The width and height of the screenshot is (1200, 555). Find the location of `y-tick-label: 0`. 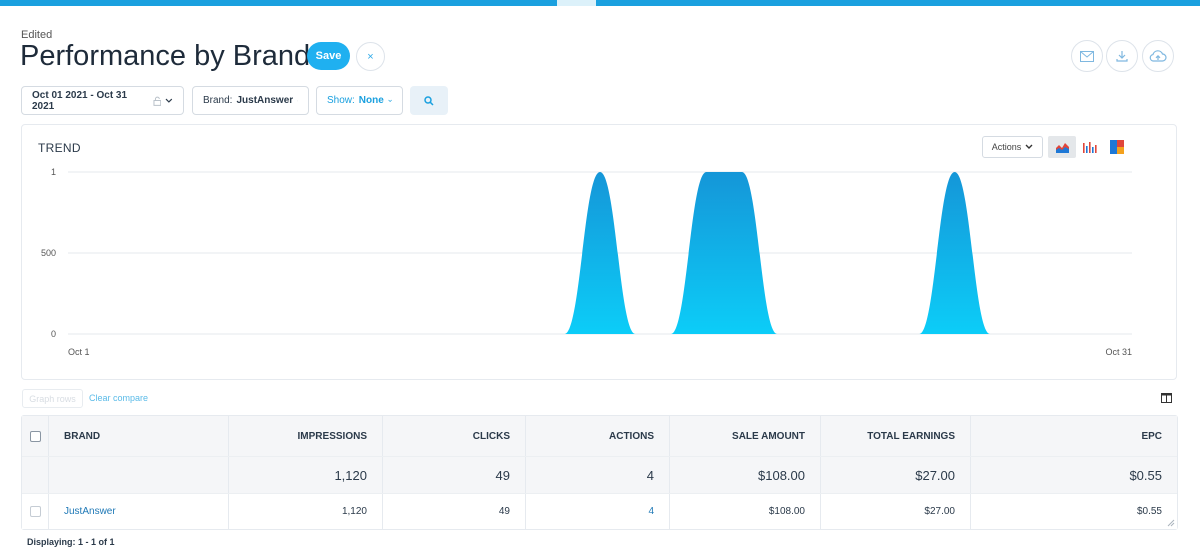

y-tick-label: 0 is located at coordinates (53, 334).